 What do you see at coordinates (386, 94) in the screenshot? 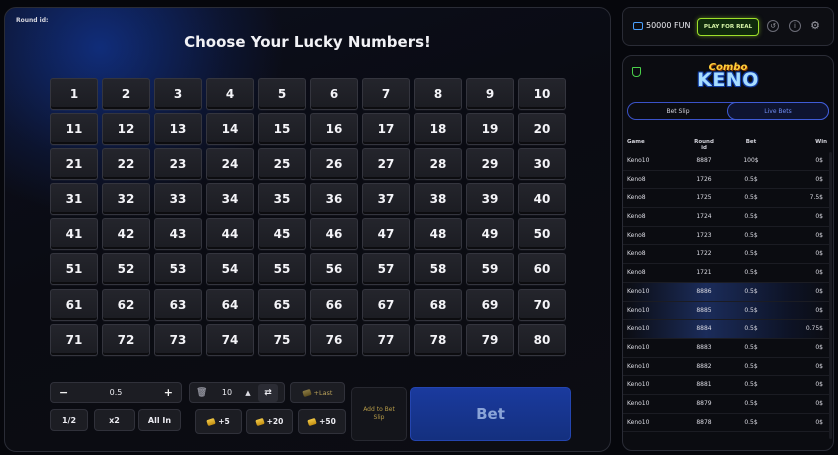
I see `number-cell: 7` at bounding box center [386, 94].